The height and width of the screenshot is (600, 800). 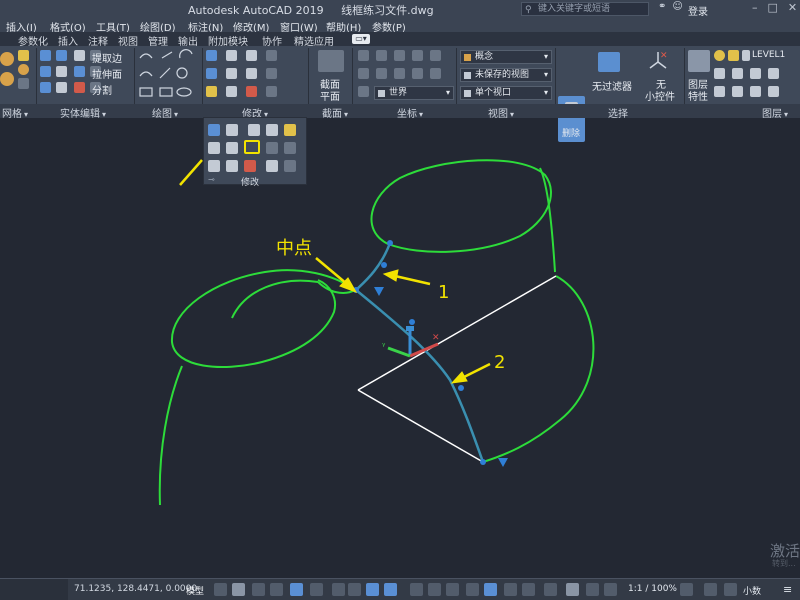 What do you see at coordinates (45, 55) in the screenshot?
I see `union-icon` at bounding box center [45, 55].